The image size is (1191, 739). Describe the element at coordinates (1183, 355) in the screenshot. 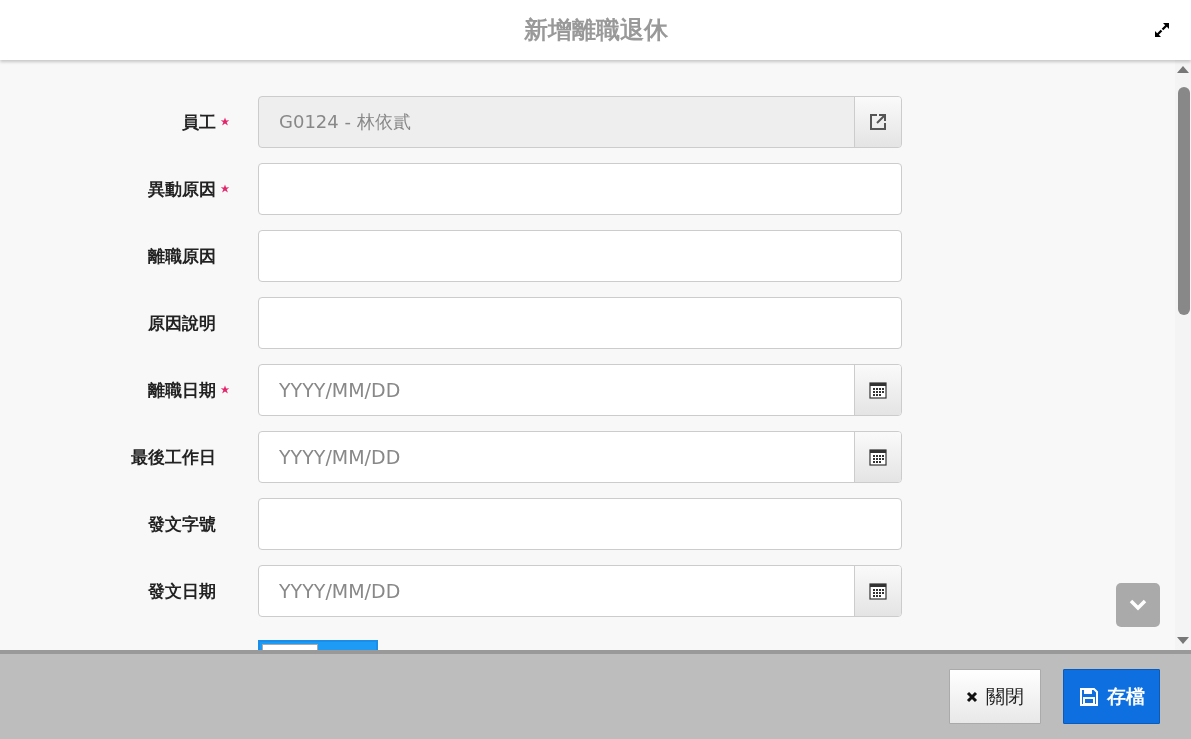

I see `scrollbar` at that location.